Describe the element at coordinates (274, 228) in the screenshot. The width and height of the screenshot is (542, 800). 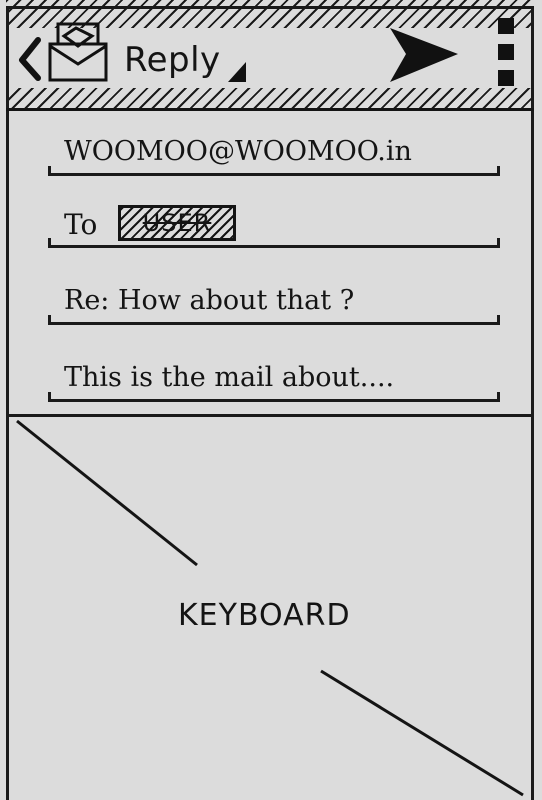
I see `to-field` at that location.